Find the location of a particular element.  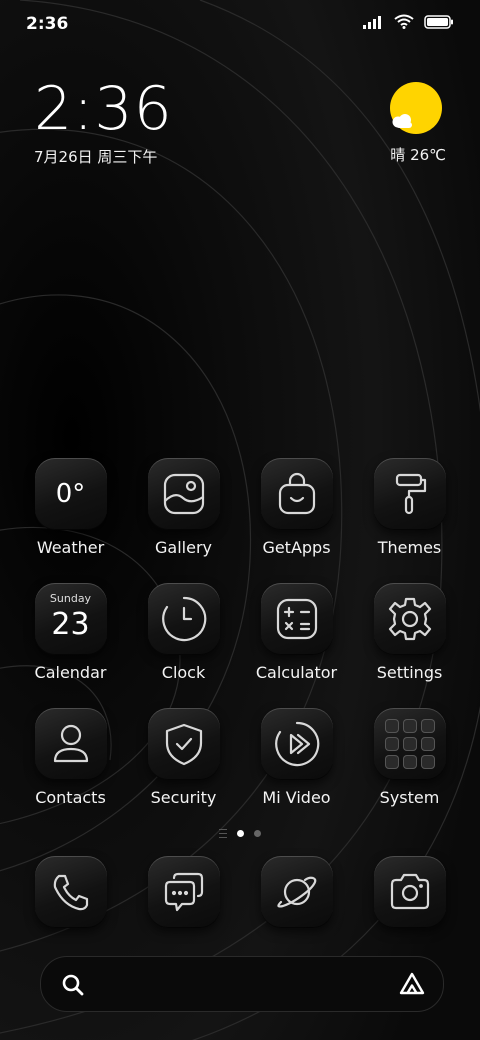

app-row: Contacts Security Mi Video System is located at coordinates (240, 770).